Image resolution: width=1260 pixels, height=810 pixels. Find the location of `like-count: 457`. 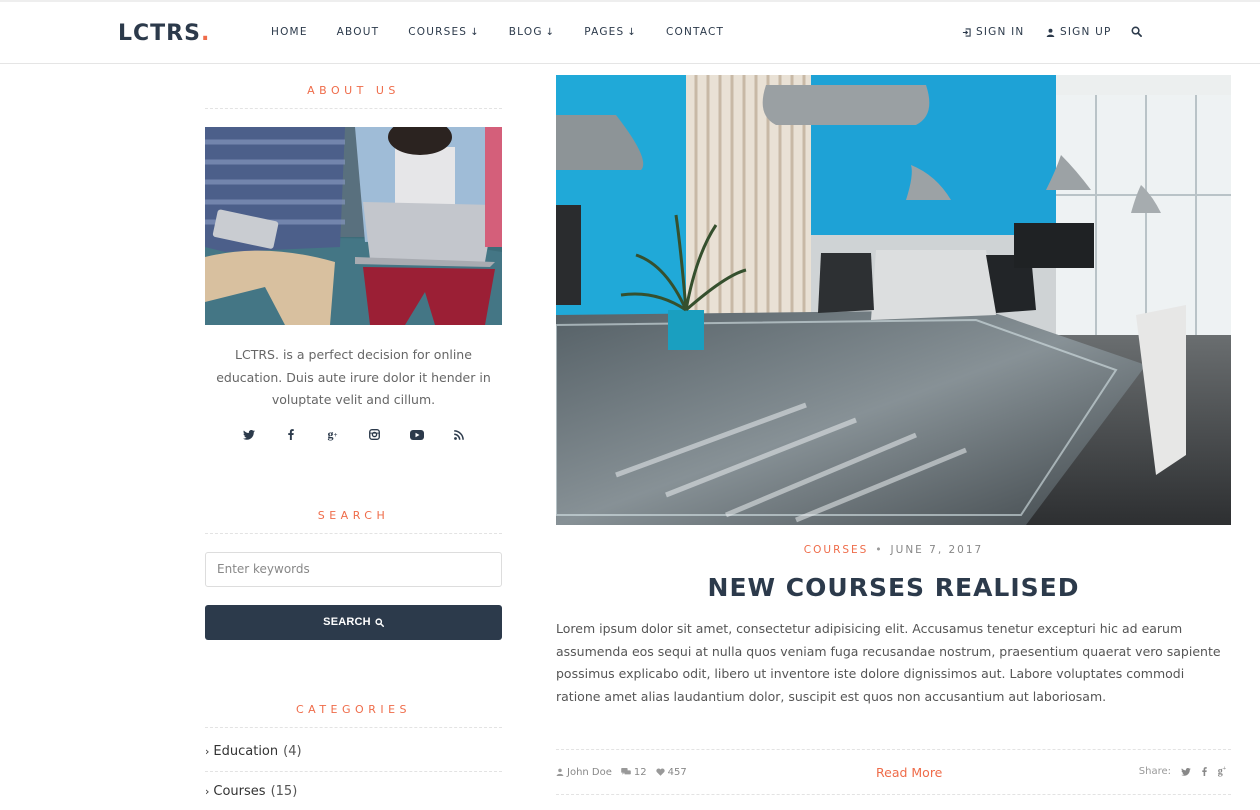

like-count: 457 is located at coordinates (677, 772).